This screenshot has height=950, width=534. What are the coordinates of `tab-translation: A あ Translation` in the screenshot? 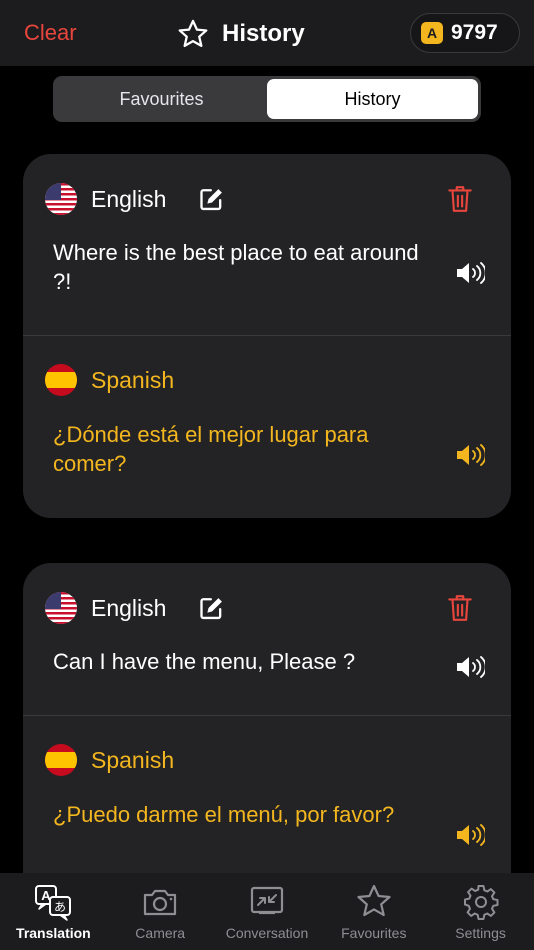 It's located at (53, 911).